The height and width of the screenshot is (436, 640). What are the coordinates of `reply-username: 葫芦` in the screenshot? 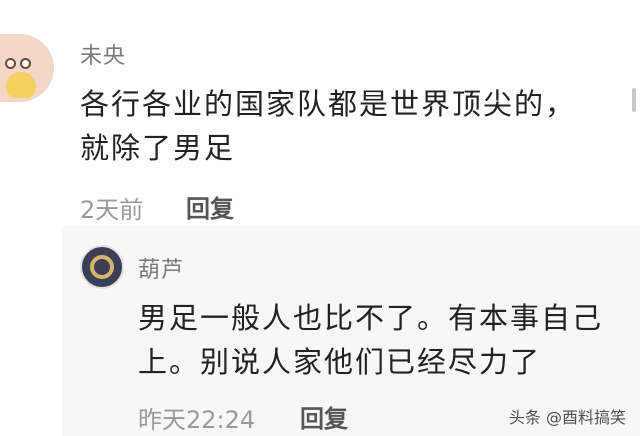 It's located at (161, 268).